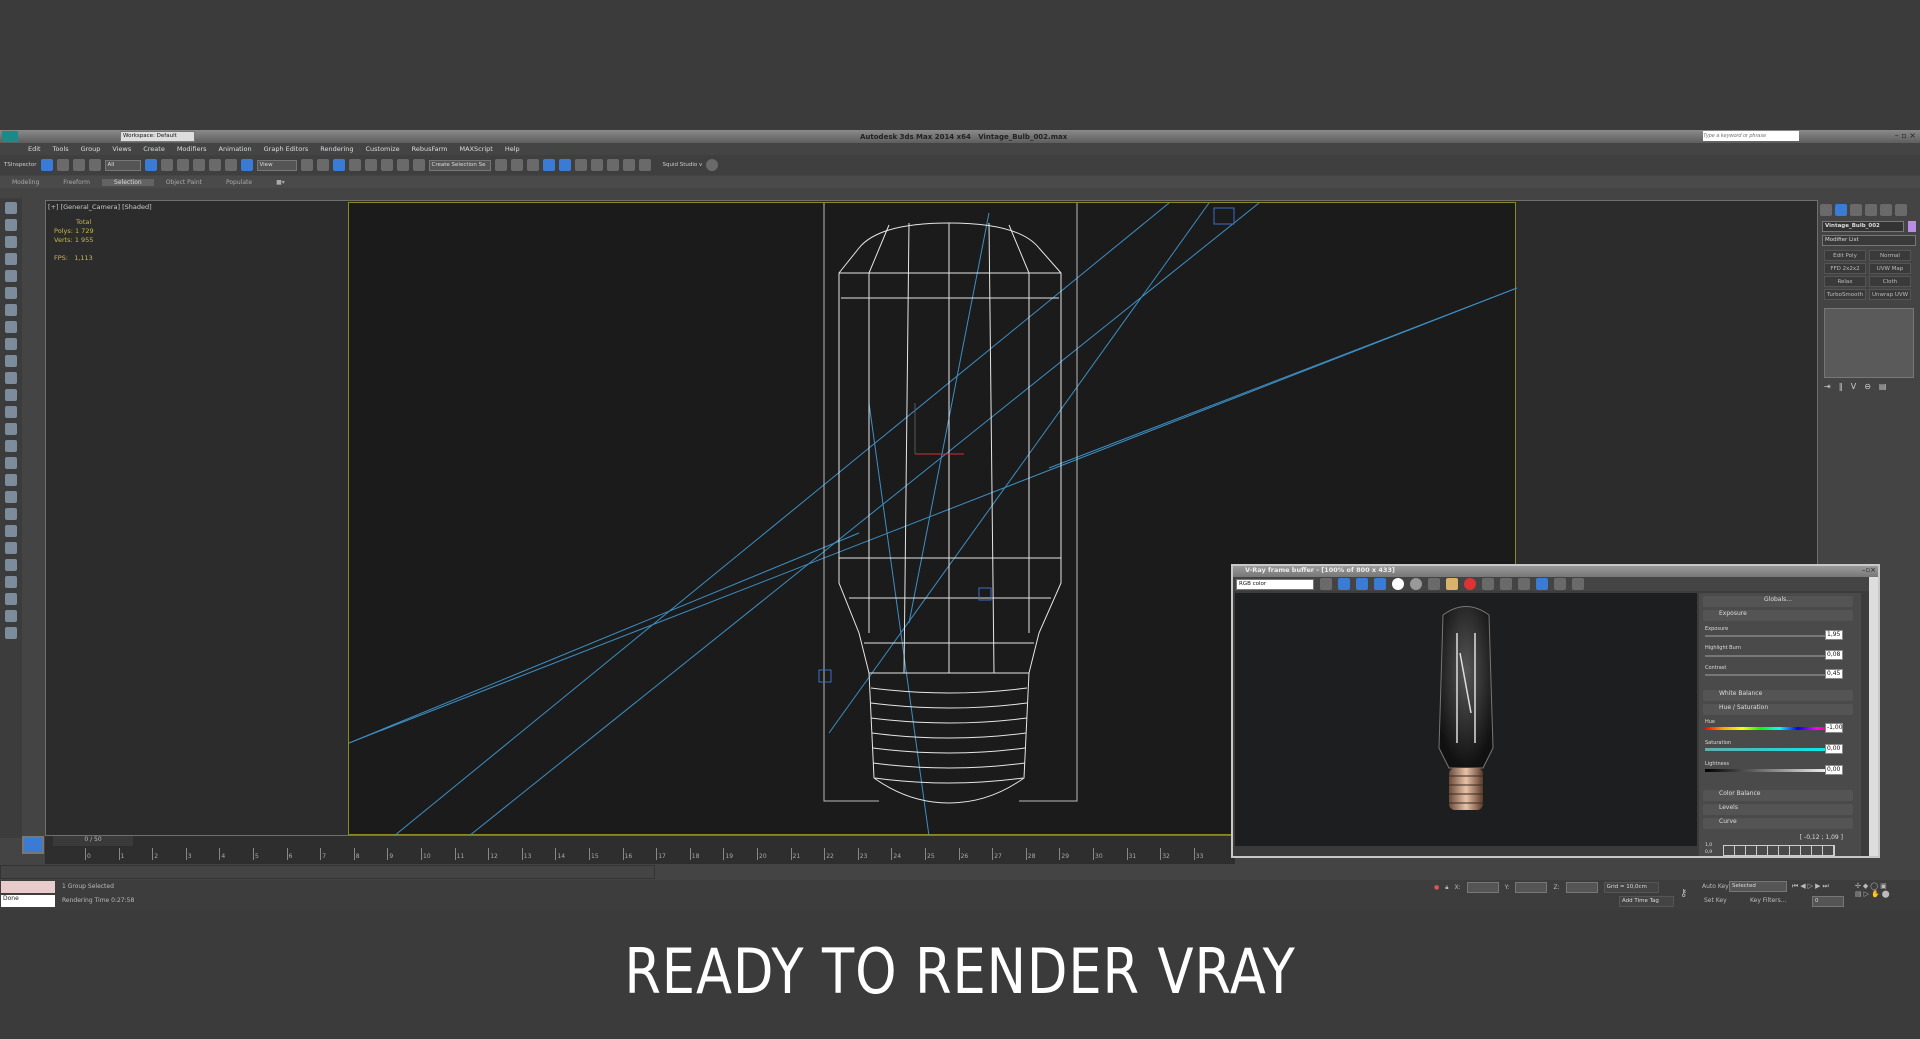 This screenshot has width=1920, height=1039. Describe the element at coordinates (1531, 887) in the screenshot. I see `y-coordinate-field` at that location.